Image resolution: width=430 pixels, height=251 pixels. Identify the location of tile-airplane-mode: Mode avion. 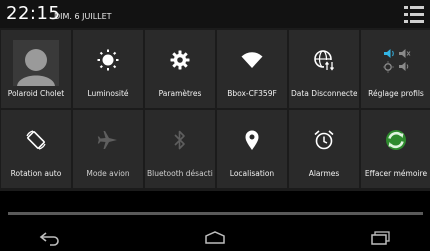
(108, 149).